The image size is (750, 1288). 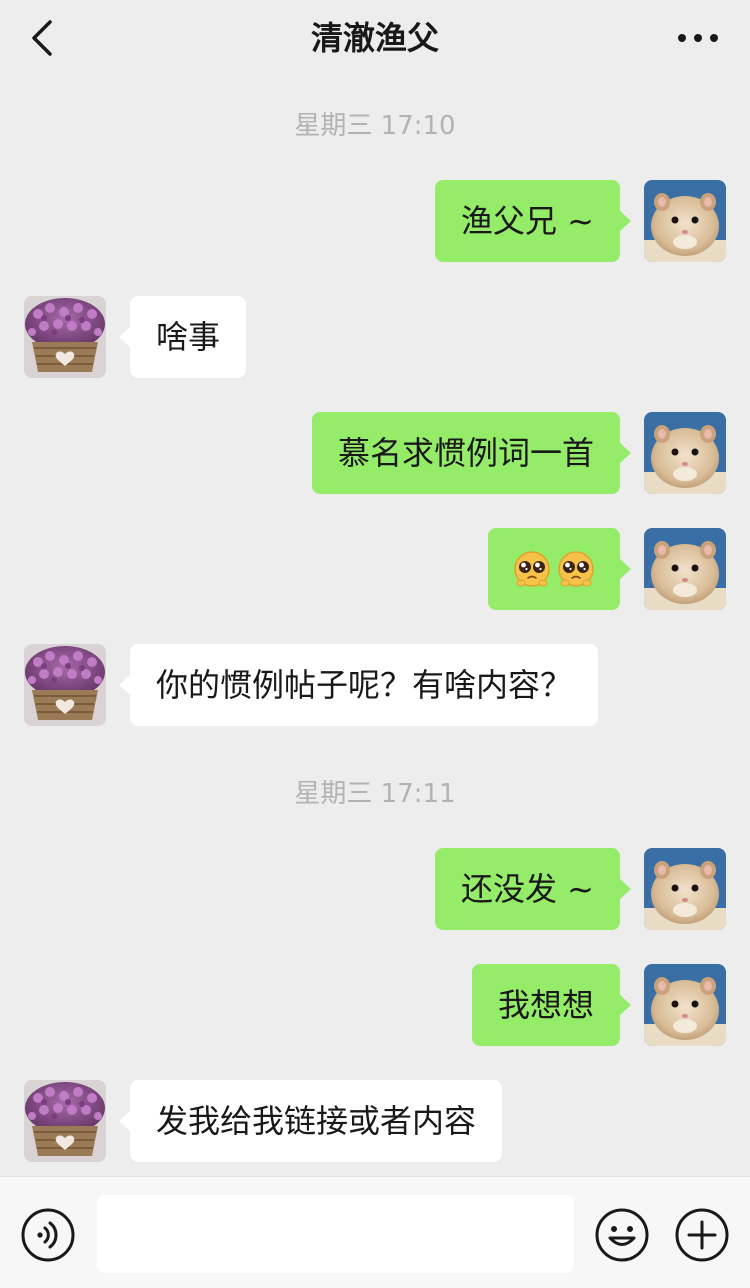 I want to click on message-bubble-emoji, so click(x=559, y=569).